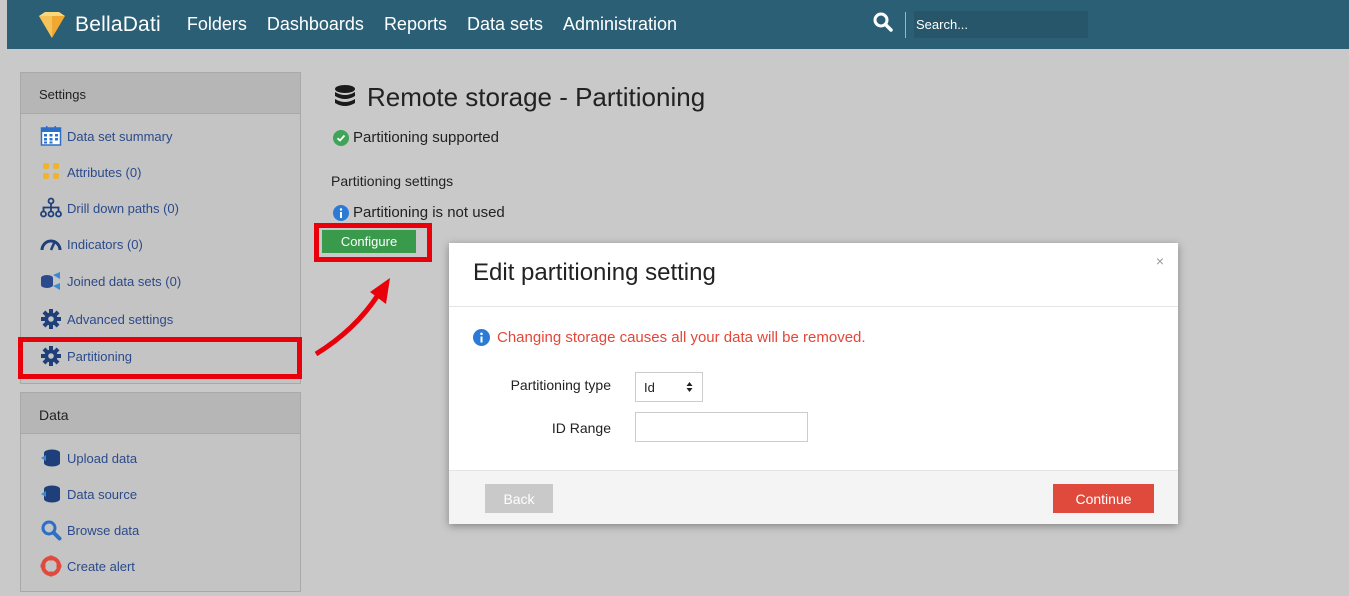 This screenshot has width=1349, height=596. I want to click on partitioning-type-select: Id, so click(669, 387).